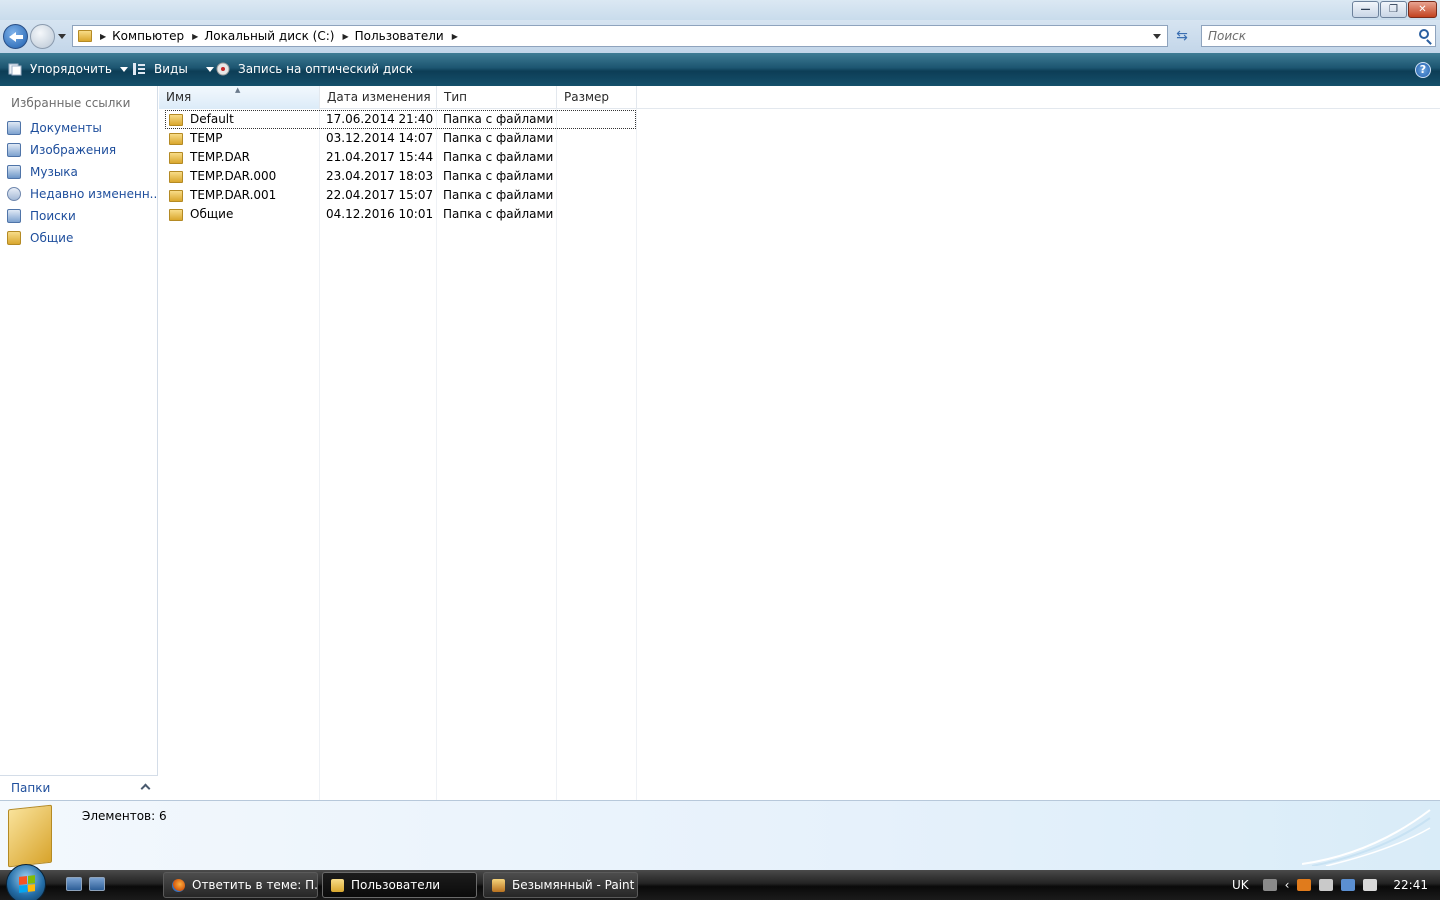 The image size is (1440, 900). I want to click on item-name: TEMP.DAR.001, so click(233, 195).